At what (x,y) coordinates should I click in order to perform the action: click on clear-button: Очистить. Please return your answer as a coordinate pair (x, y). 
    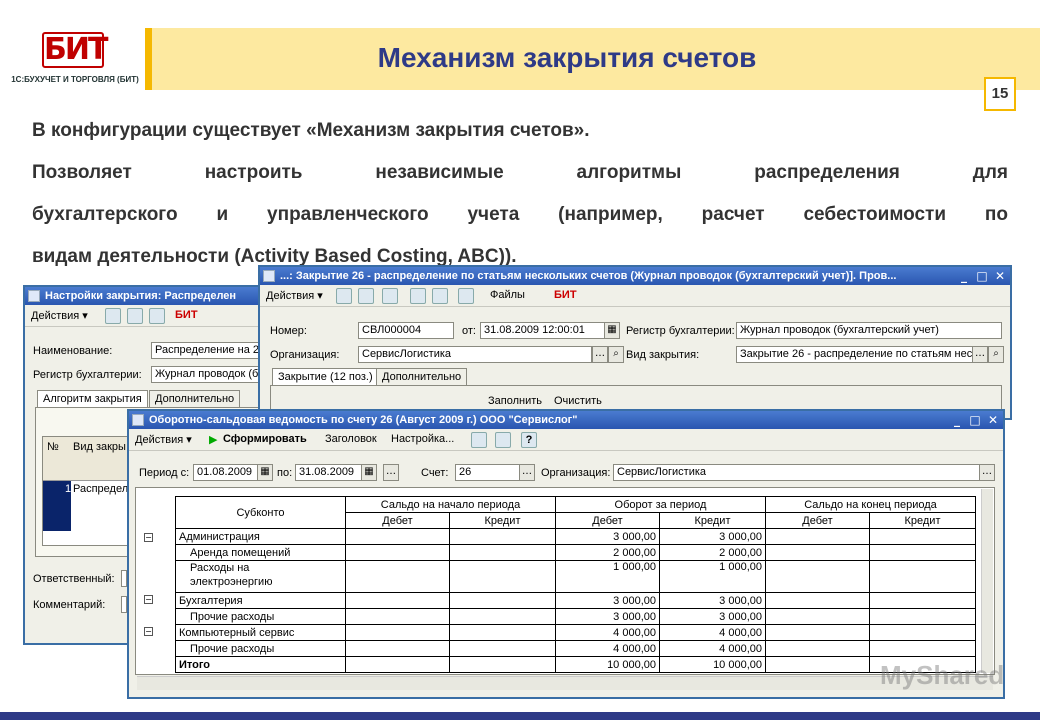
    Looking at the image, I should click on (578, 401).